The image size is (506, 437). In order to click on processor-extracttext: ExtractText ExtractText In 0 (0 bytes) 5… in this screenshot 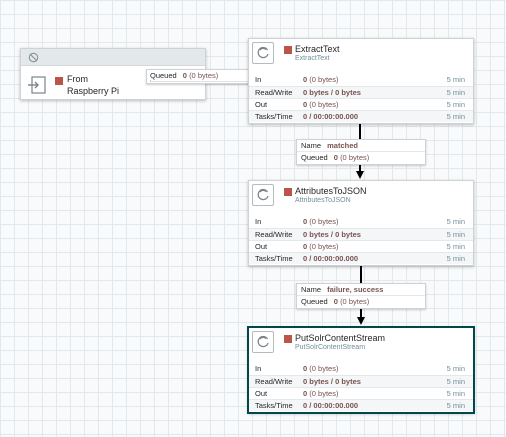, I will do `click(361, 81)`.